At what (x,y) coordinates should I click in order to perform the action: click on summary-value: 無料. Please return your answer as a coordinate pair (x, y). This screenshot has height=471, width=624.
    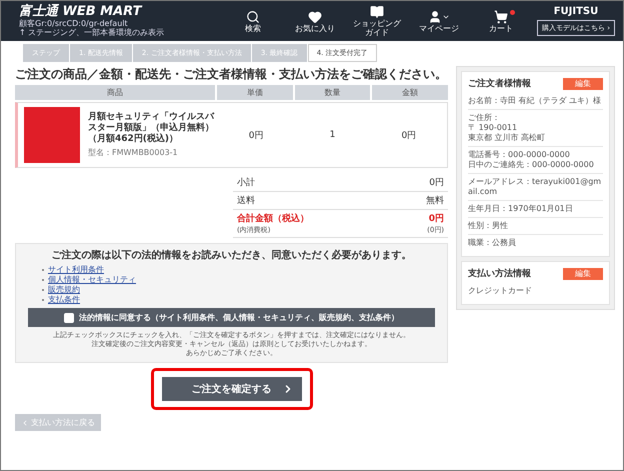
    Looking at the image, I should click on (435, 200).